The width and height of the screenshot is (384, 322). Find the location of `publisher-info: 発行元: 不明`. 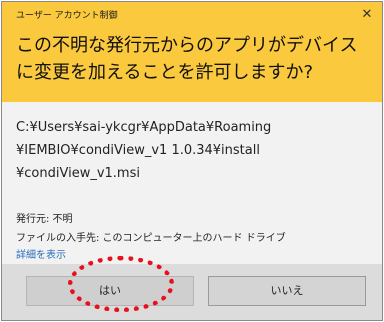

publisher-info: 発行元: 不明 is located at coordinates (44, 219).